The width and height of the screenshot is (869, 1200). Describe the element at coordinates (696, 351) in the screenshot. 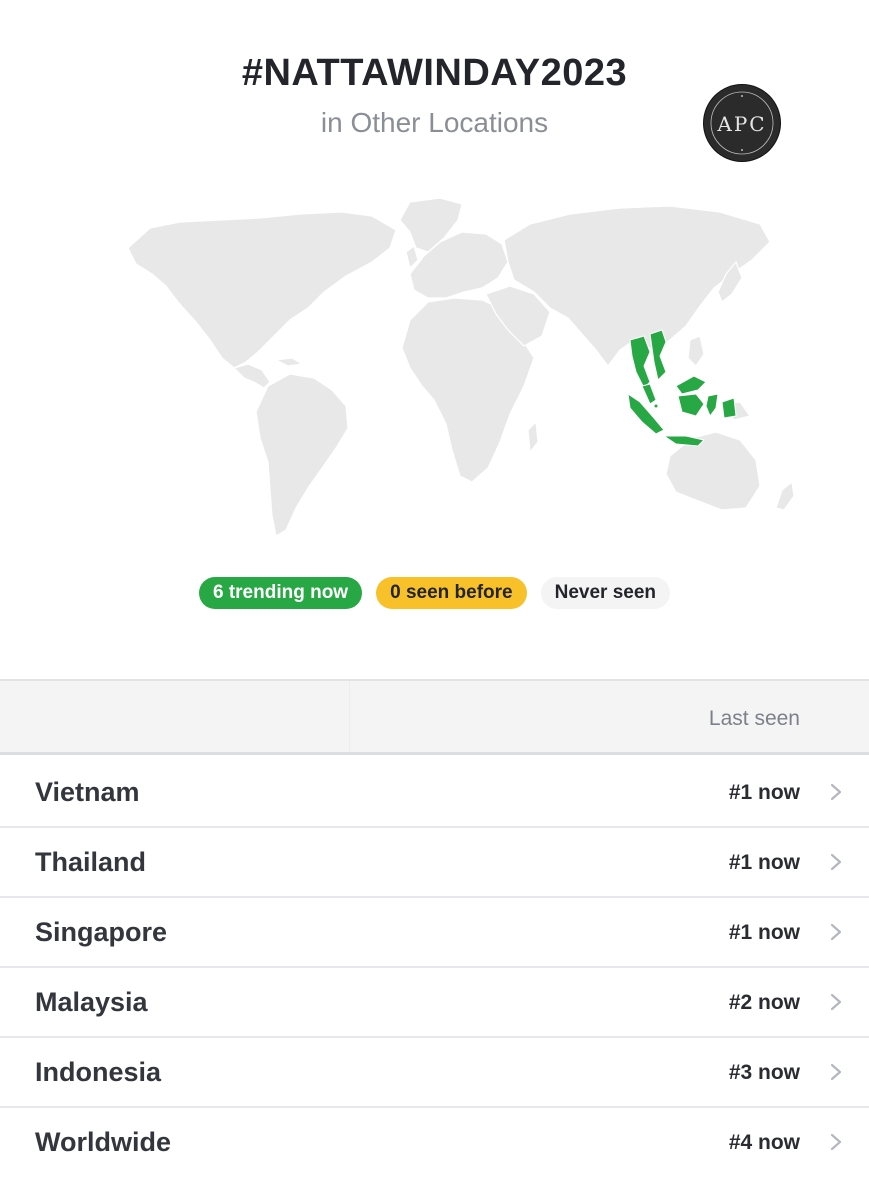

I see `philippines-shape` at that location.